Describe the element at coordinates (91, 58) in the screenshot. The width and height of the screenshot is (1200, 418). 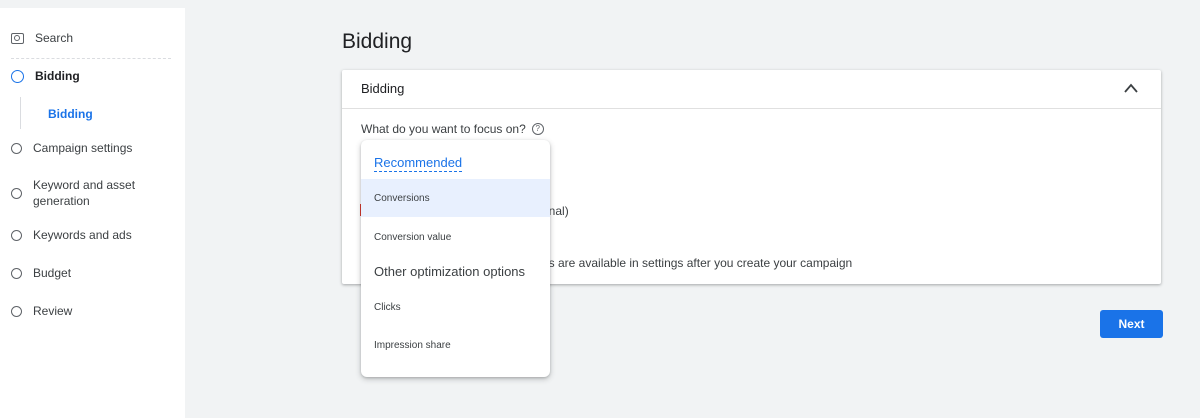
I see `sidebar-divider` at that location.